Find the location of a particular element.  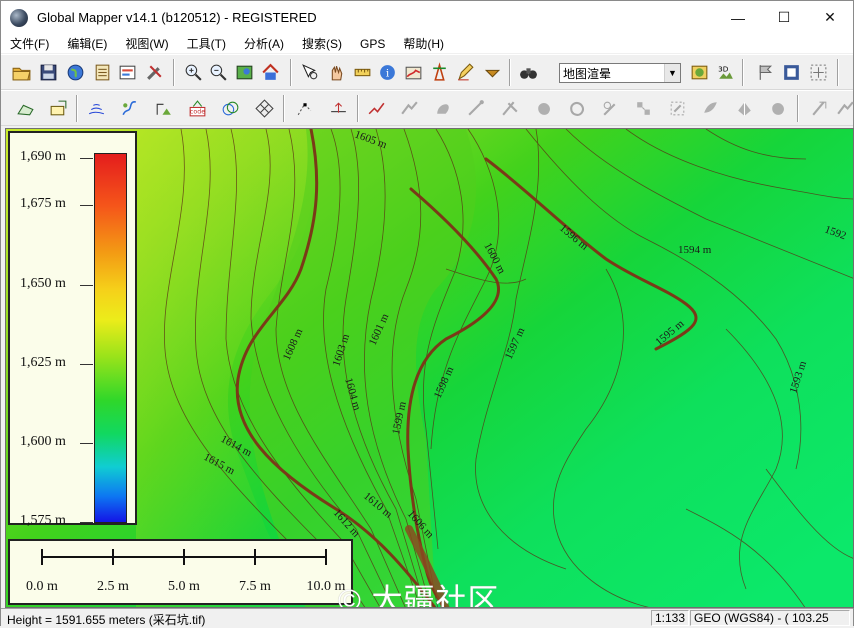

legend-label: 1,690 m is located at coordinates (43, 156).